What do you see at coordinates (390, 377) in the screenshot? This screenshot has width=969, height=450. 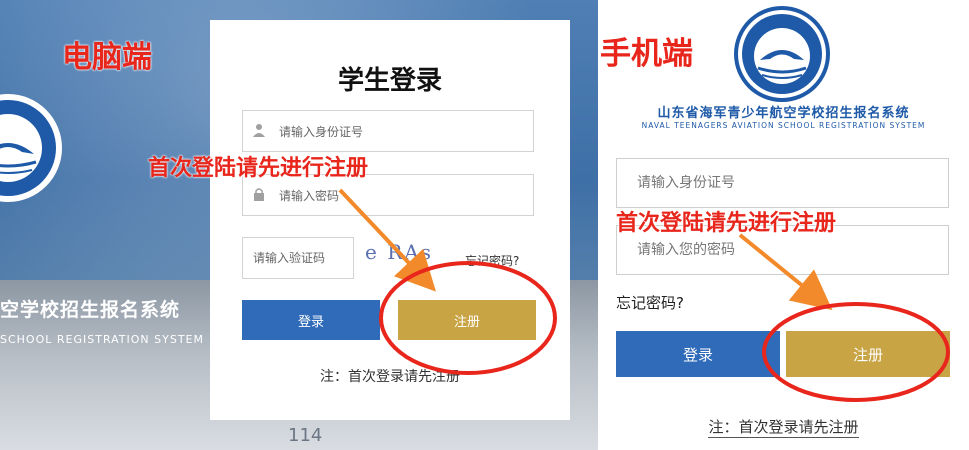 I see `register-note: 注：首次登录请先注册` at bounding box center [390, 377].